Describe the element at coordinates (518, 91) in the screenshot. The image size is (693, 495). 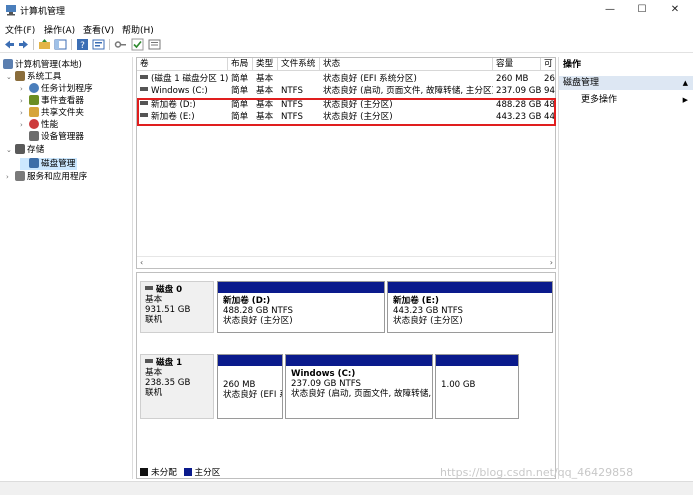
I see `cell-capacity: 237.09 GB` at that location.